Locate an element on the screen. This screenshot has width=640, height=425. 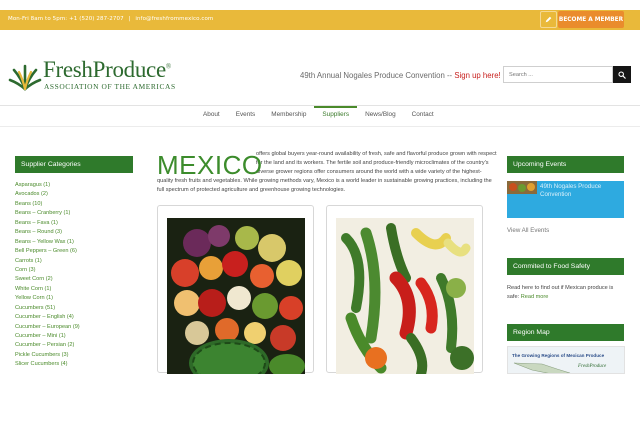
category-link: White Corn (1) is located at coordinates (75, 289).